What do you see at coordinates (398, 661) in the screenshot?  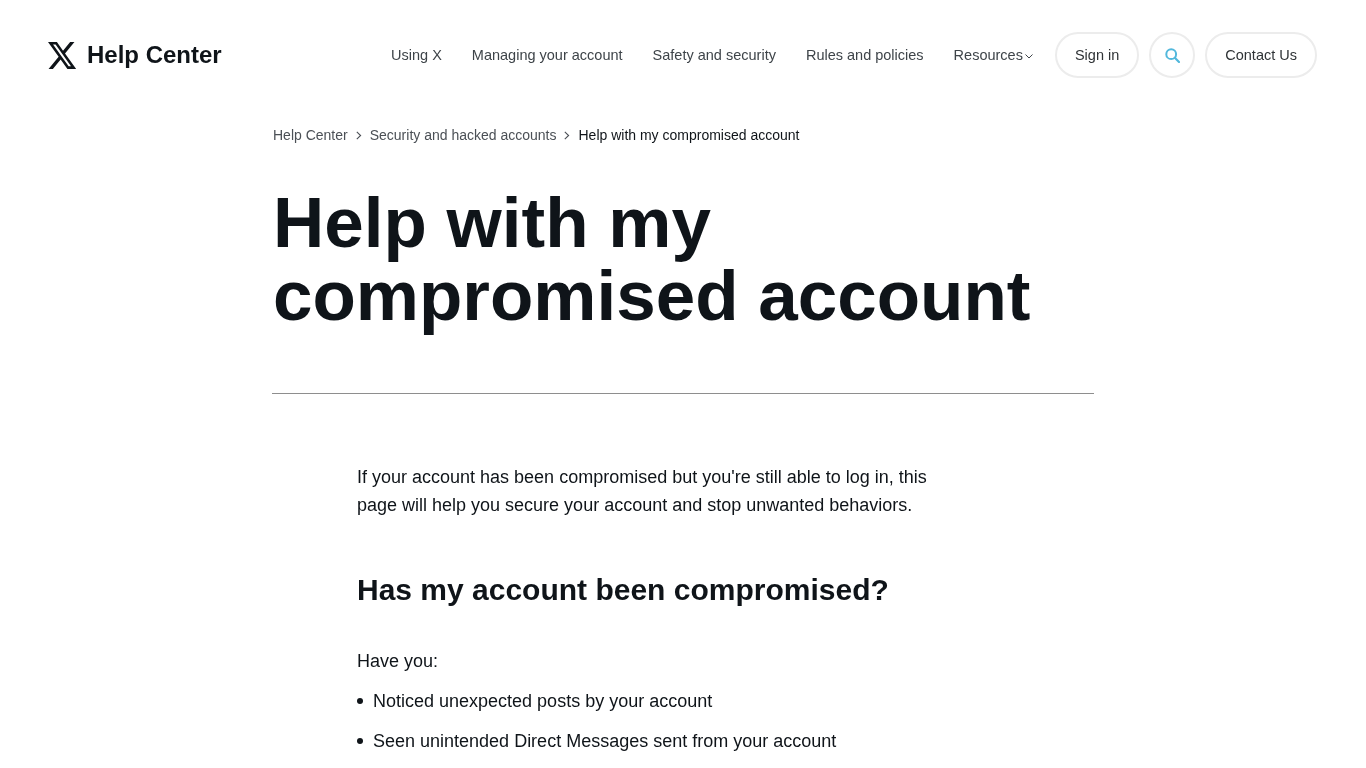 I see `lead-text: Have you:` at bounding box center [398, 661].